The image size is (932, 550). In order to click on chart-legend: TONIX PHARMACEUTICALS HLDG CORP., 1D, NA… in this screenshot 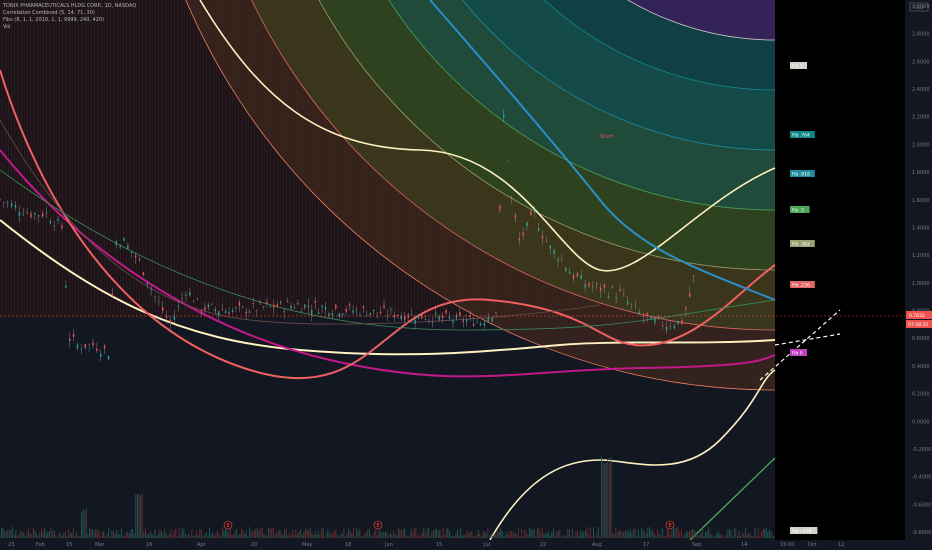, I will do `click(69, 17)`.